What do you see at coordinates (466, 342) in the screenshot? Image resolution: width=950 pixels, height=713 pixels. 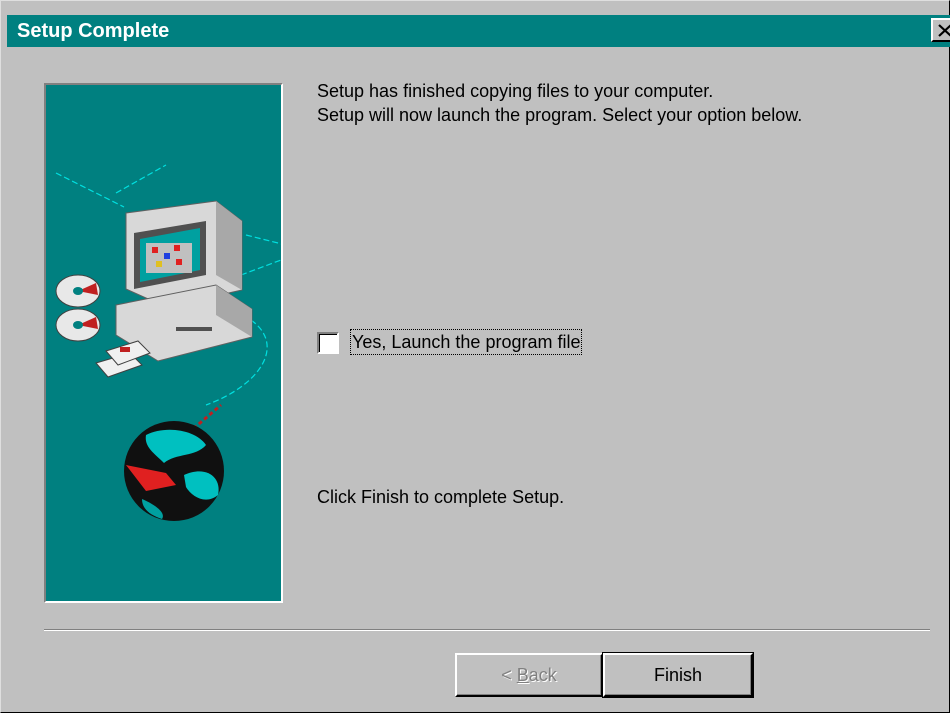 I see `launch-program-label: Yes, Launch the program file` at bounding box center [466, 342].